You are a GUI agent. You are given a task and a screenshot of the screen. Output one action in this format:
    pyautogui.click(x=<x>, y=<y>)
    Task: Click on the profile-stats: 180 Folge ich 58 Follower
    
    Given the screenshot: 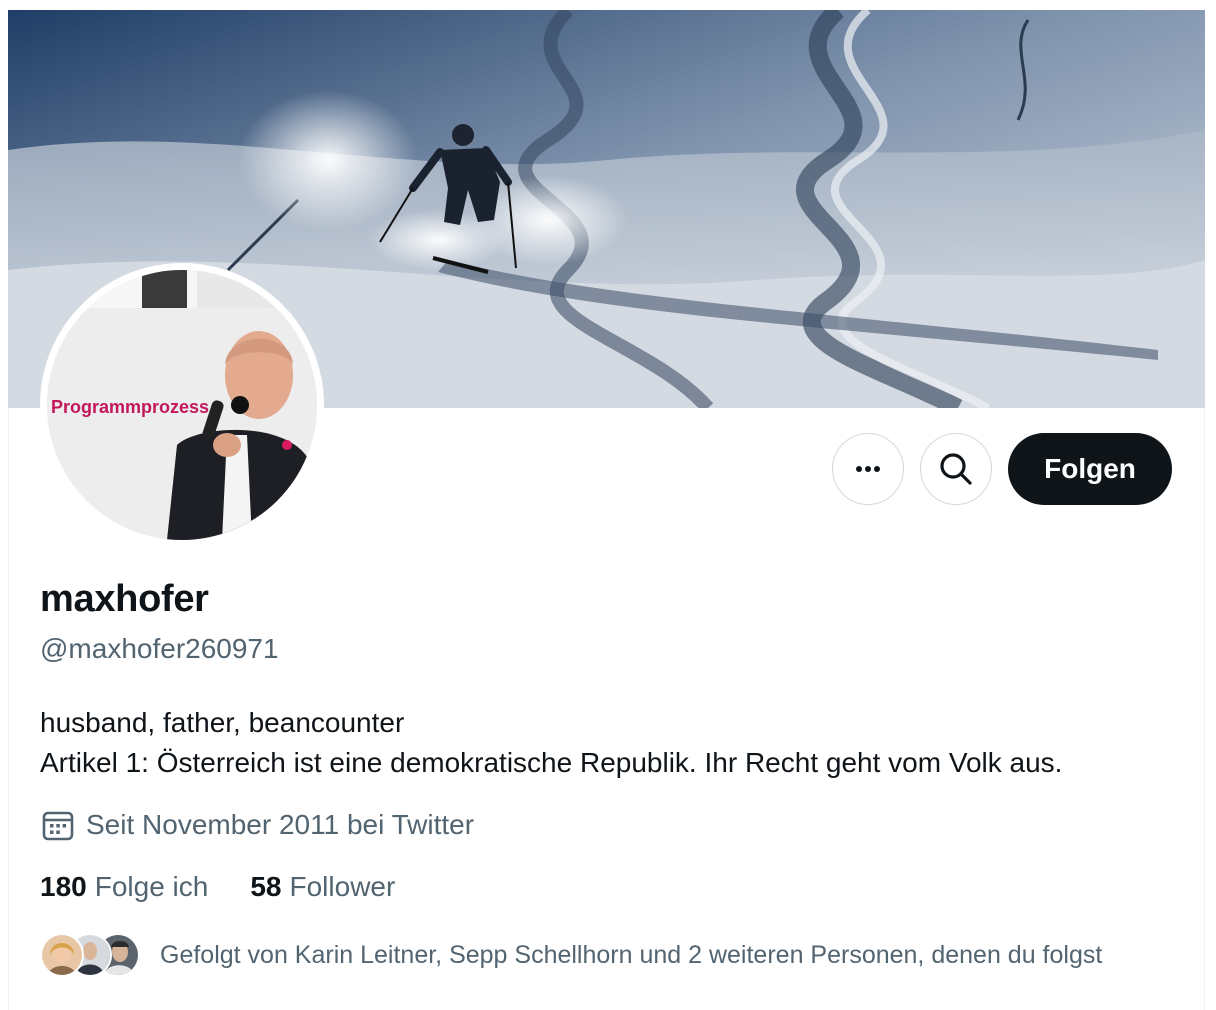 What is the action you would take?
    pyautogui.click(x=238, y=887)
    